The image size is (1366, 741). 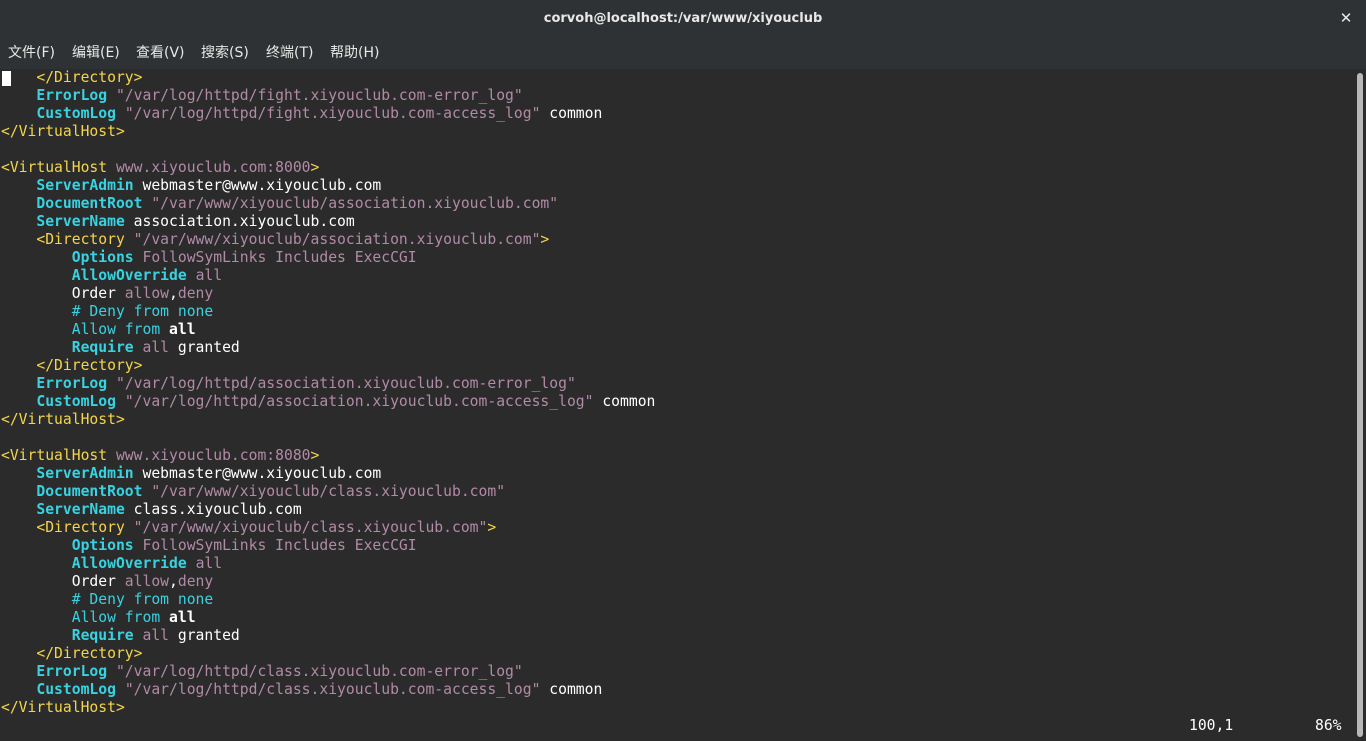 I want to click on code-token: association.xiyouclub.com, so click(x=239, y=221).